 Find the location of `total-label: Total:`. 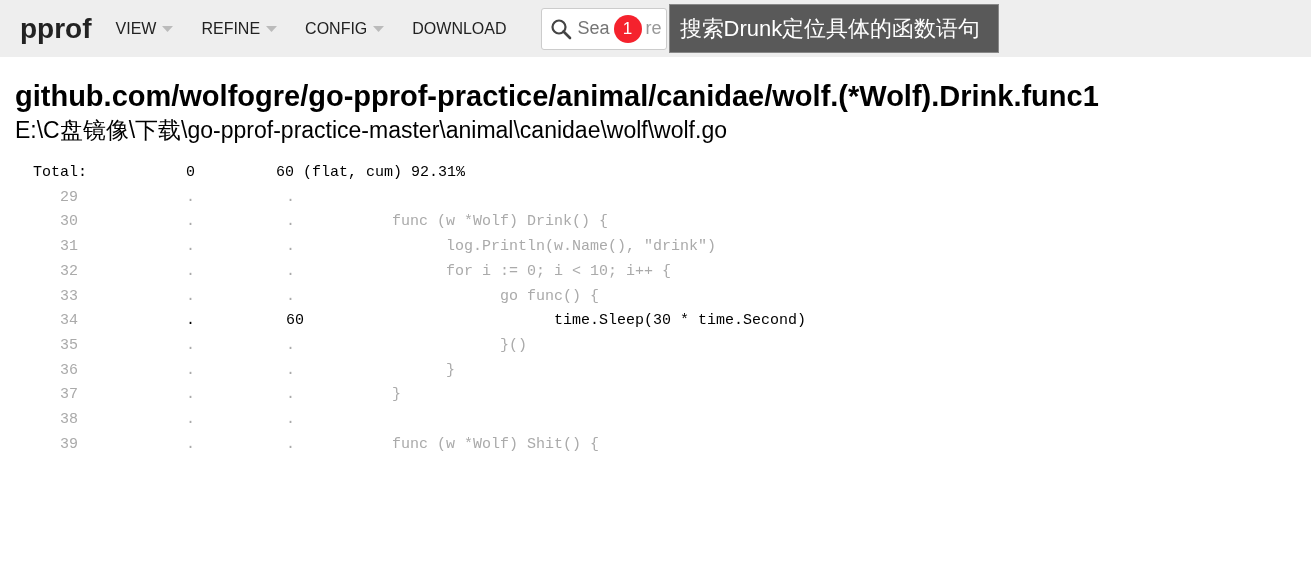

total-label: Total: is located at coordinates (60, 173).